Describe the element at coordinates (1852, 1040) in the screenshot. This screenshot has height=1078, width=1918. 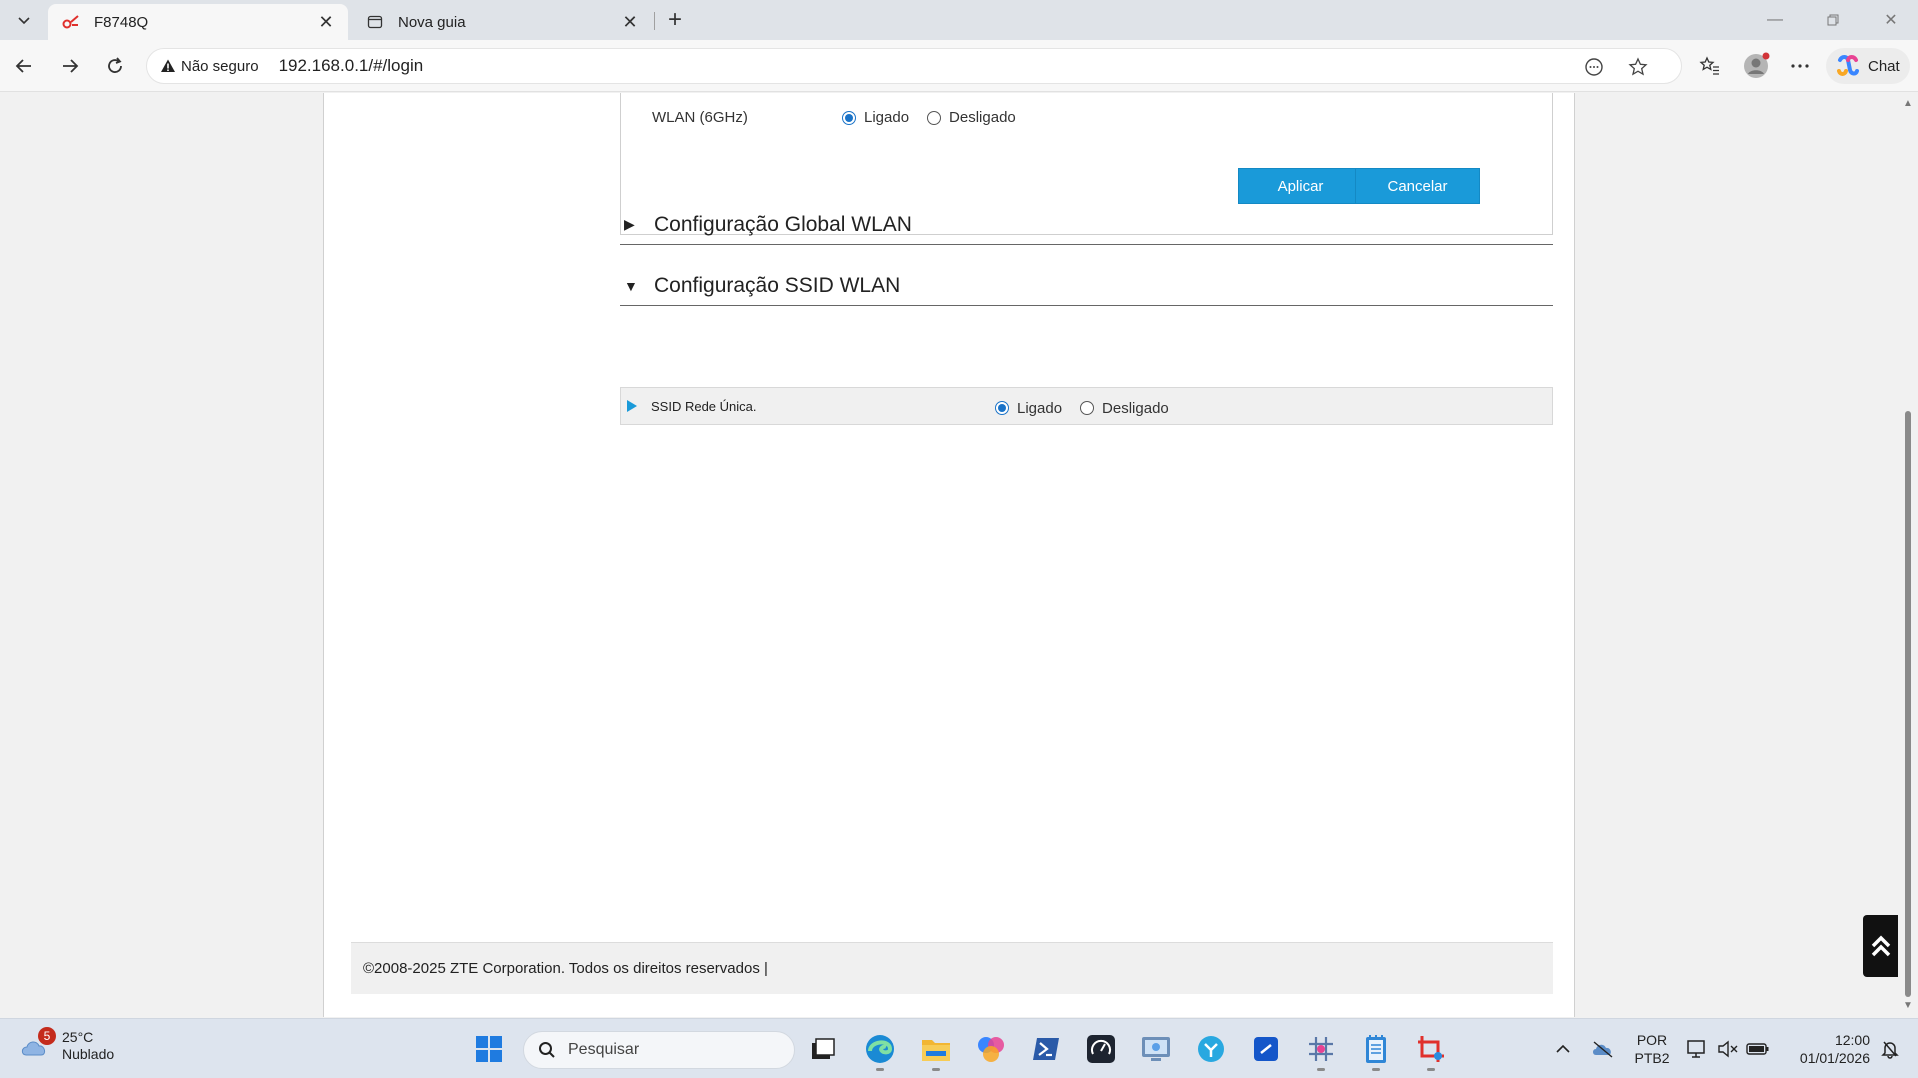
I see `clock-time: 12:00` at that location.